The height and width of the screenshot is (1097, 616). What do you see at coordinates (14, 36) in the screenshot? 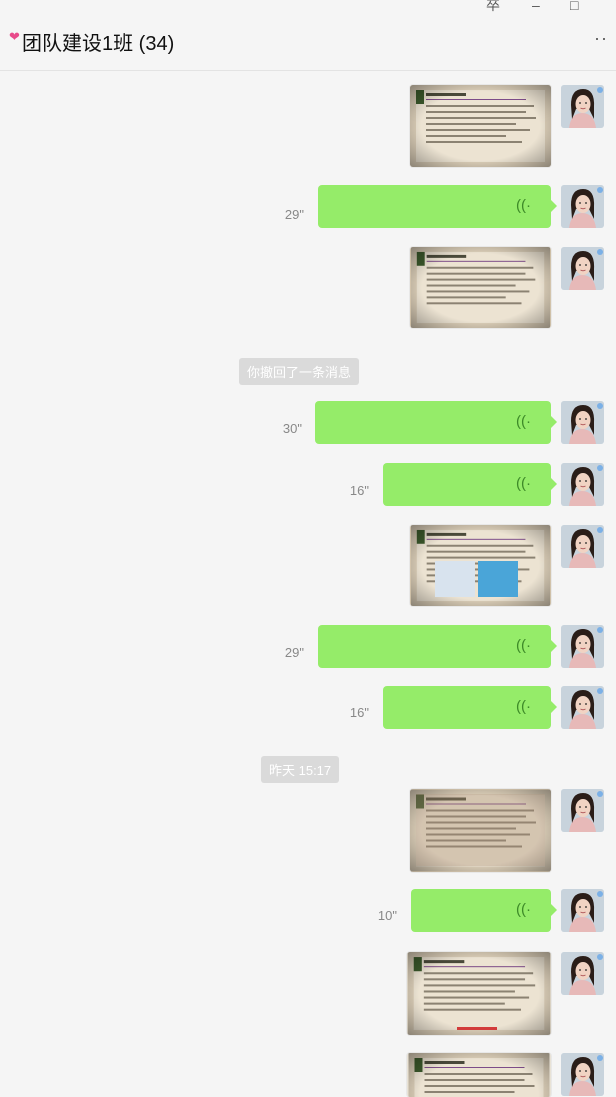
I see `heart-icon: ❤` at bounding box center [14, 36].